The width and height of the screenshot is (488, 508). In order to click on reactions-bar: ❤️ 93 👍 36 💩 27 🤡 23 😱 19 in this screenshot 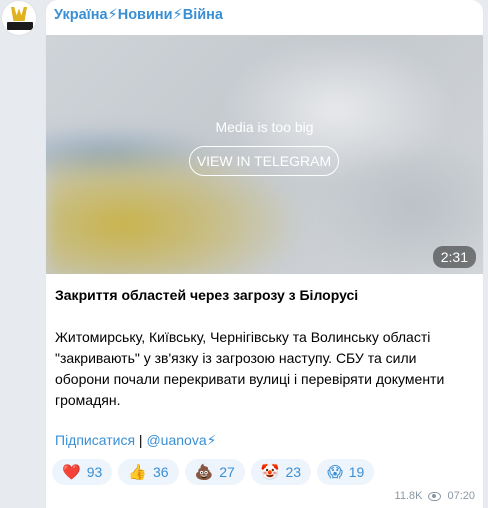, I will do `click(213, 472)`.